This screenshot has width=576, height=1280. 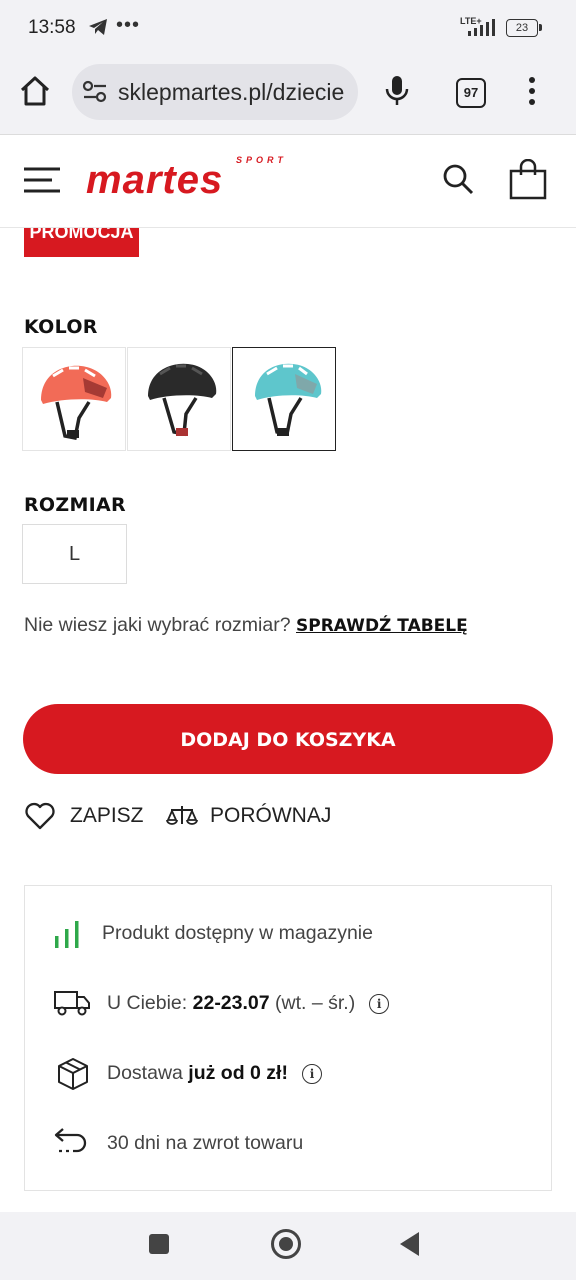 What do you see at coordinates (532, 91) in the screenshot?
I see `menu-more-icon` at bounding box center [532, 91].